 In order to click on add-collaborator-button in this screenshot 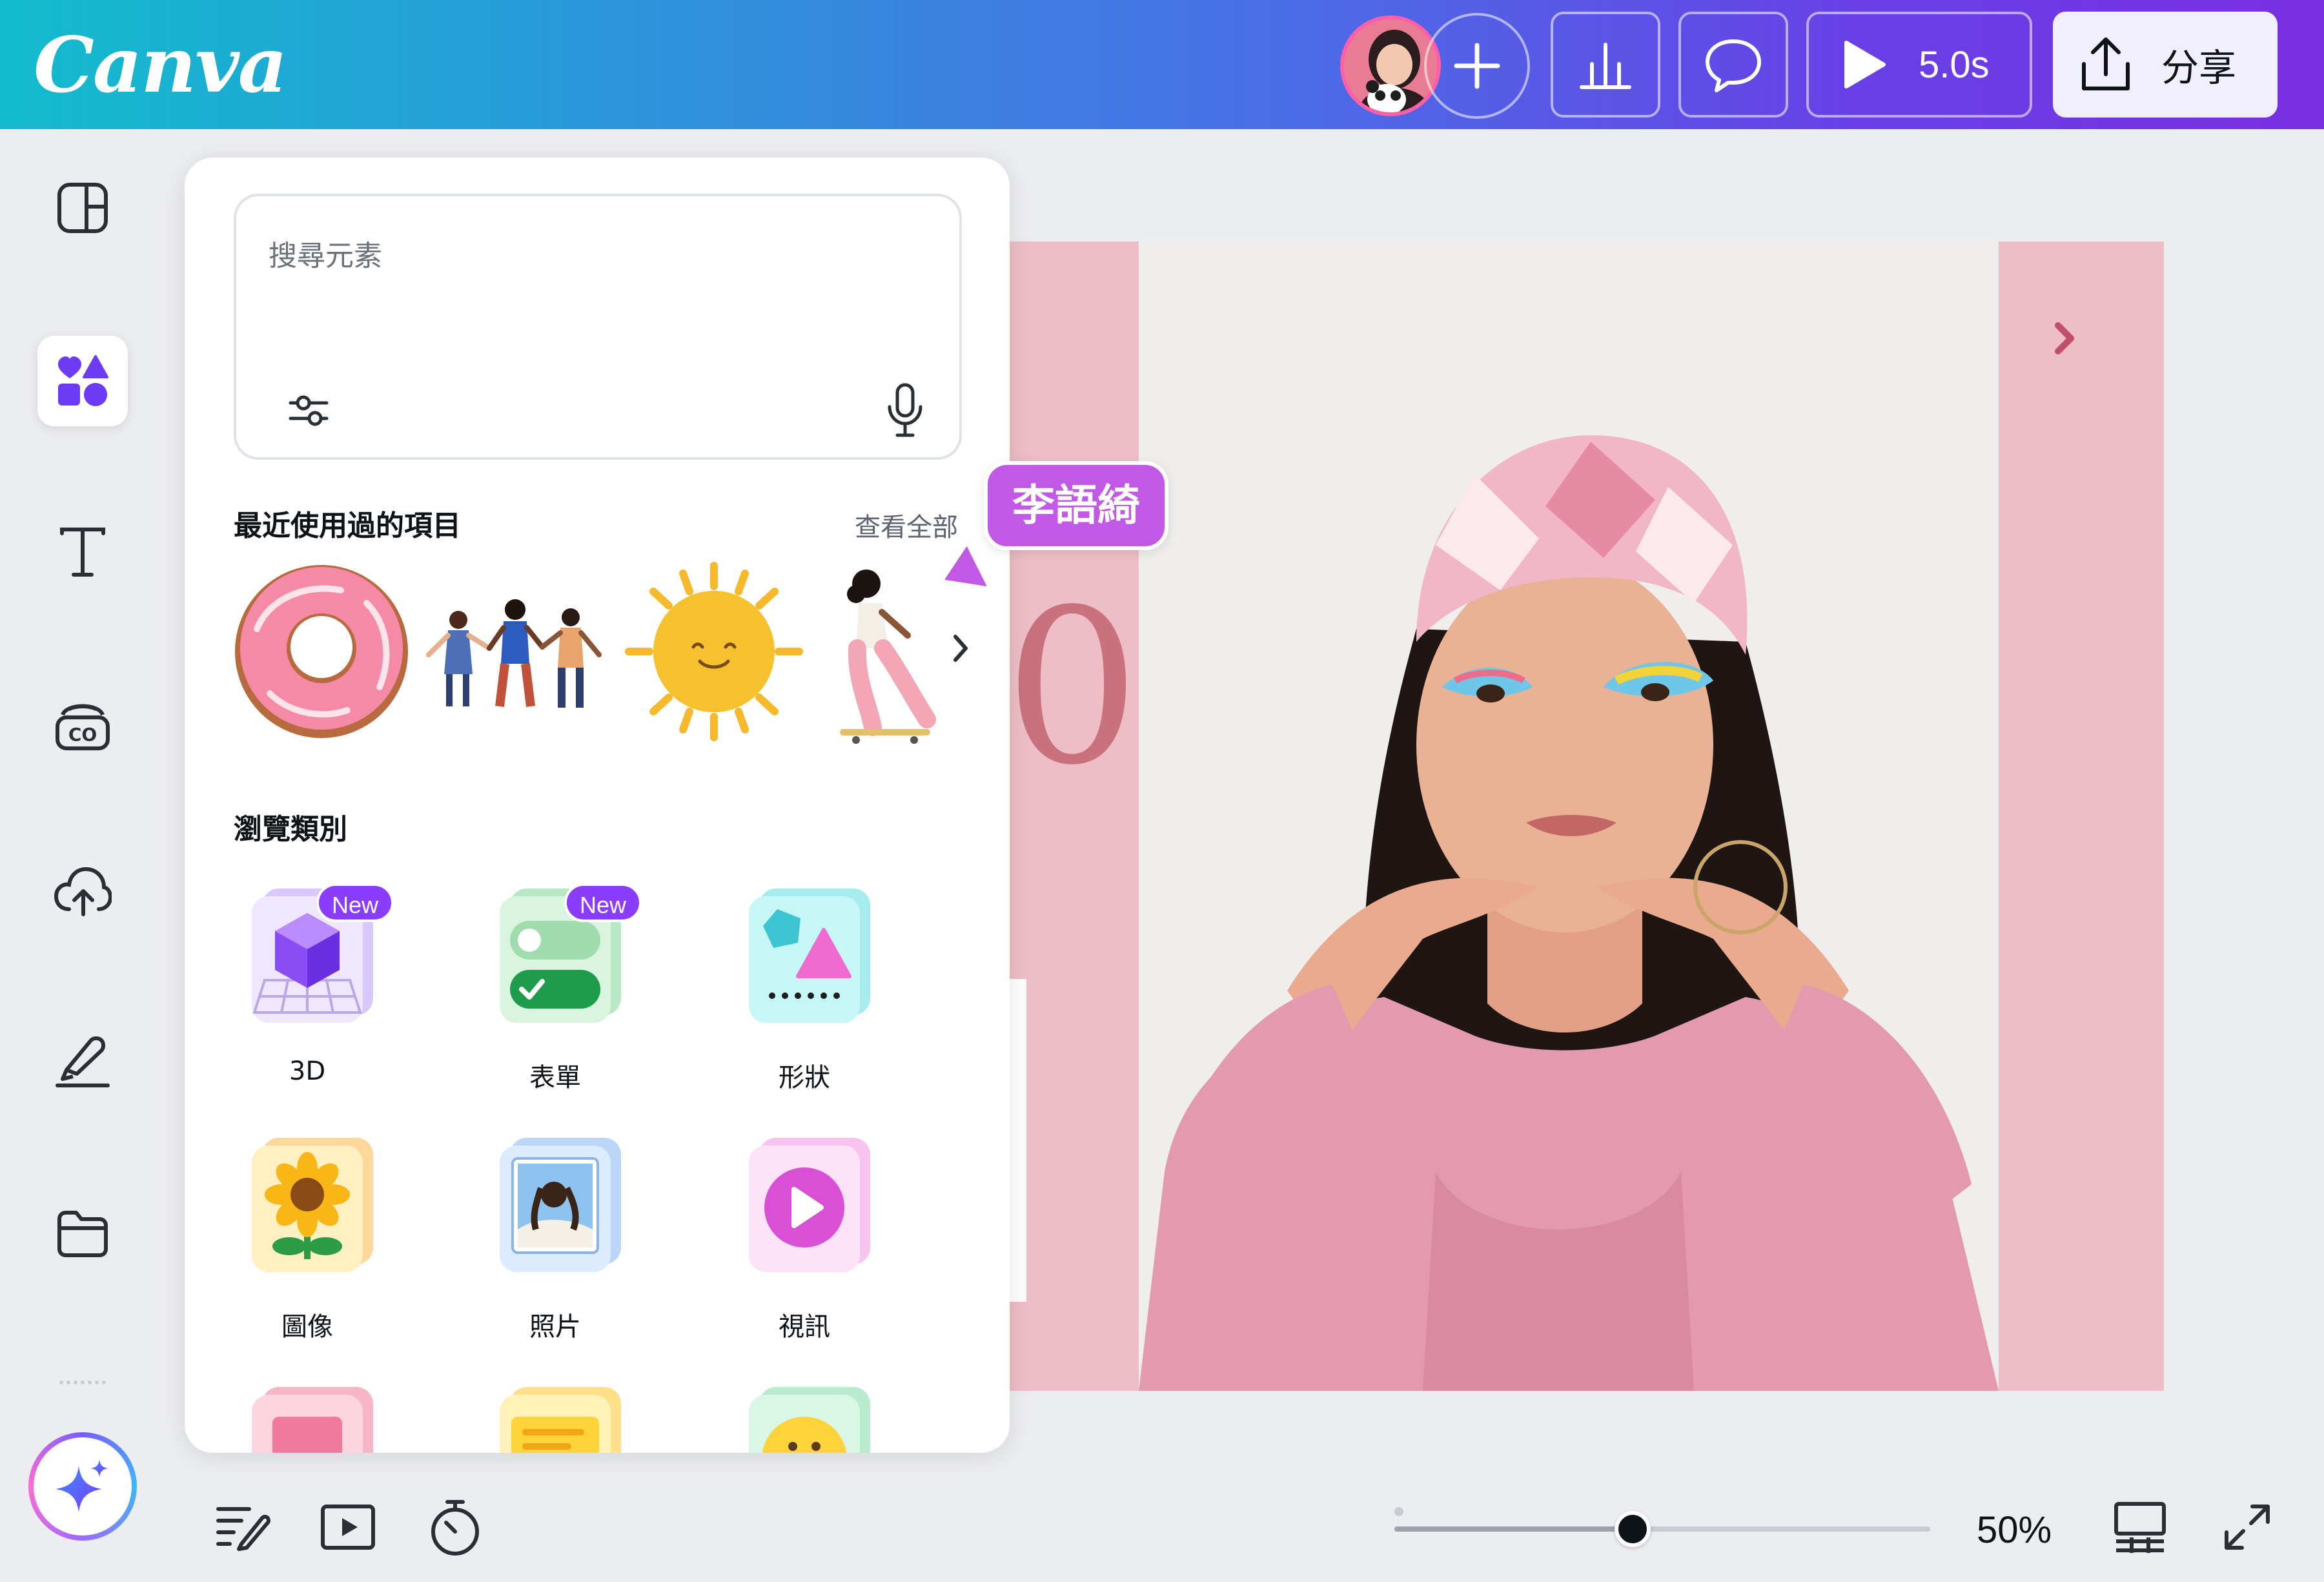, I will do `click(1477, 66)`.